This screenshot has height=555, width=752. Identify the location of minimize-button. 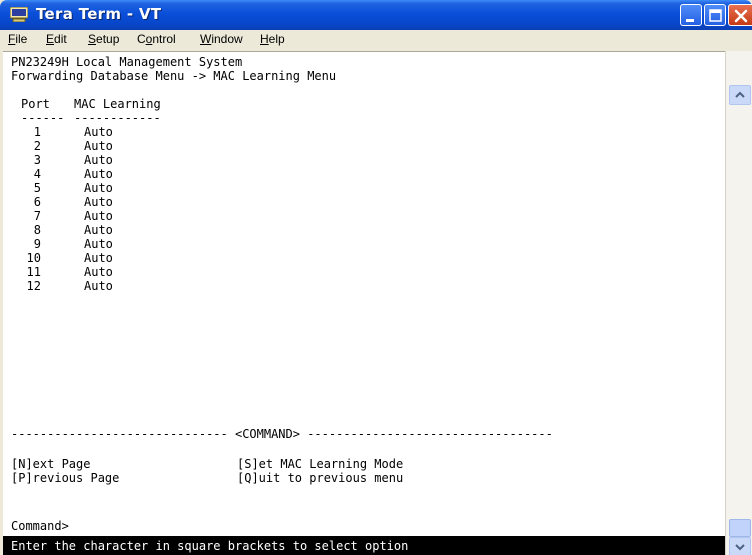
(691, 15).